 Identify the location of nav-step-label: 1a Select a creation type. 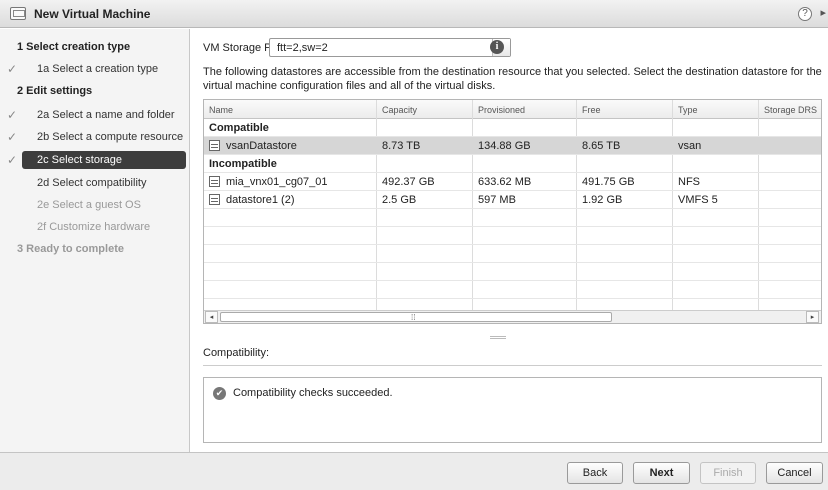
(98, 69).